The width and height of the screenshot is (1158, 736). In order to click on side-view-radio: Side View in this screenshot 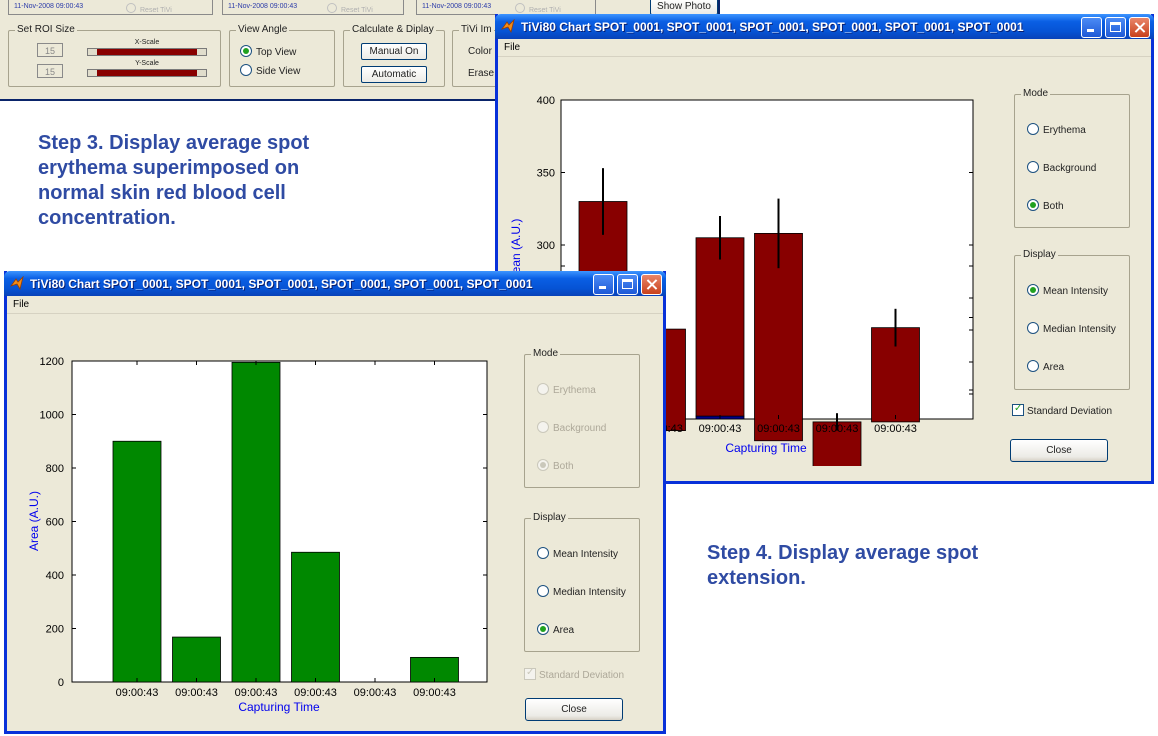, I will do `click(270, 70)`.